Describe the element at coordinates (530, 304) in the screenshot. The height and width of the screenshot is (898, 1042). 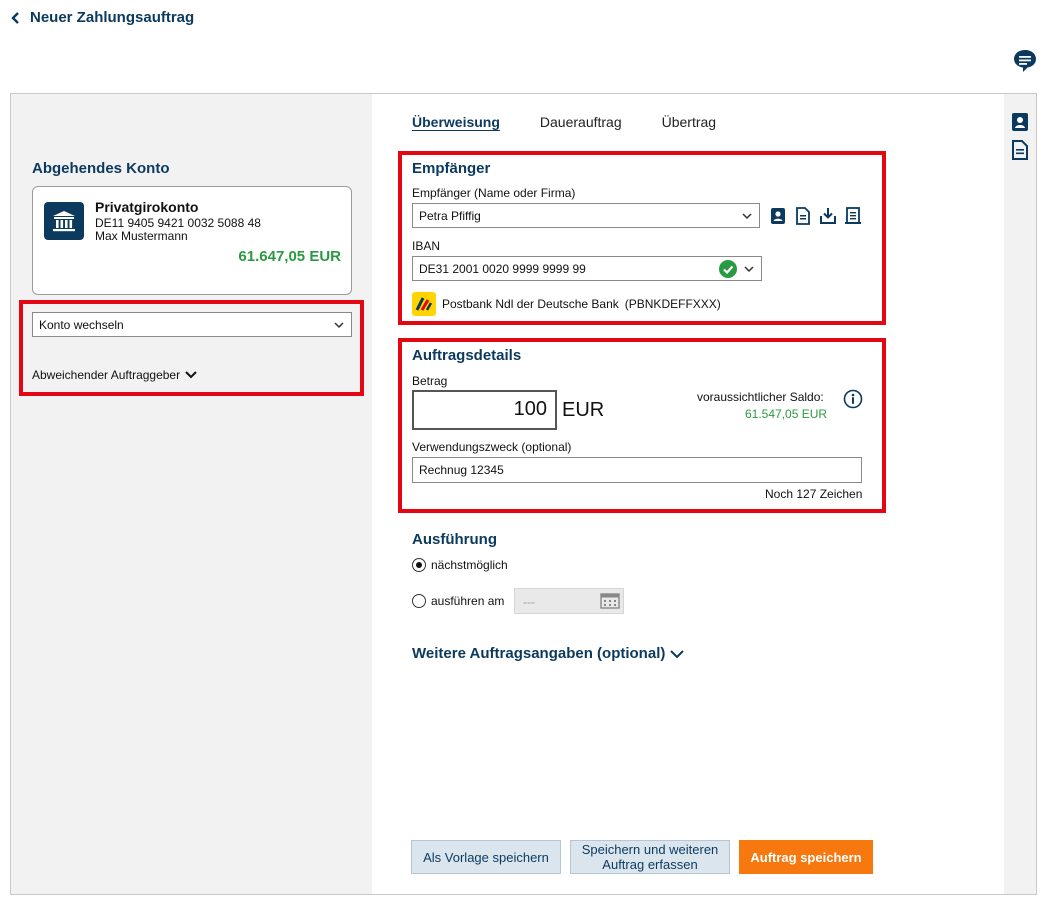
I see `bank-name: Postbank Ndl der Deutsche Bank` at that location.